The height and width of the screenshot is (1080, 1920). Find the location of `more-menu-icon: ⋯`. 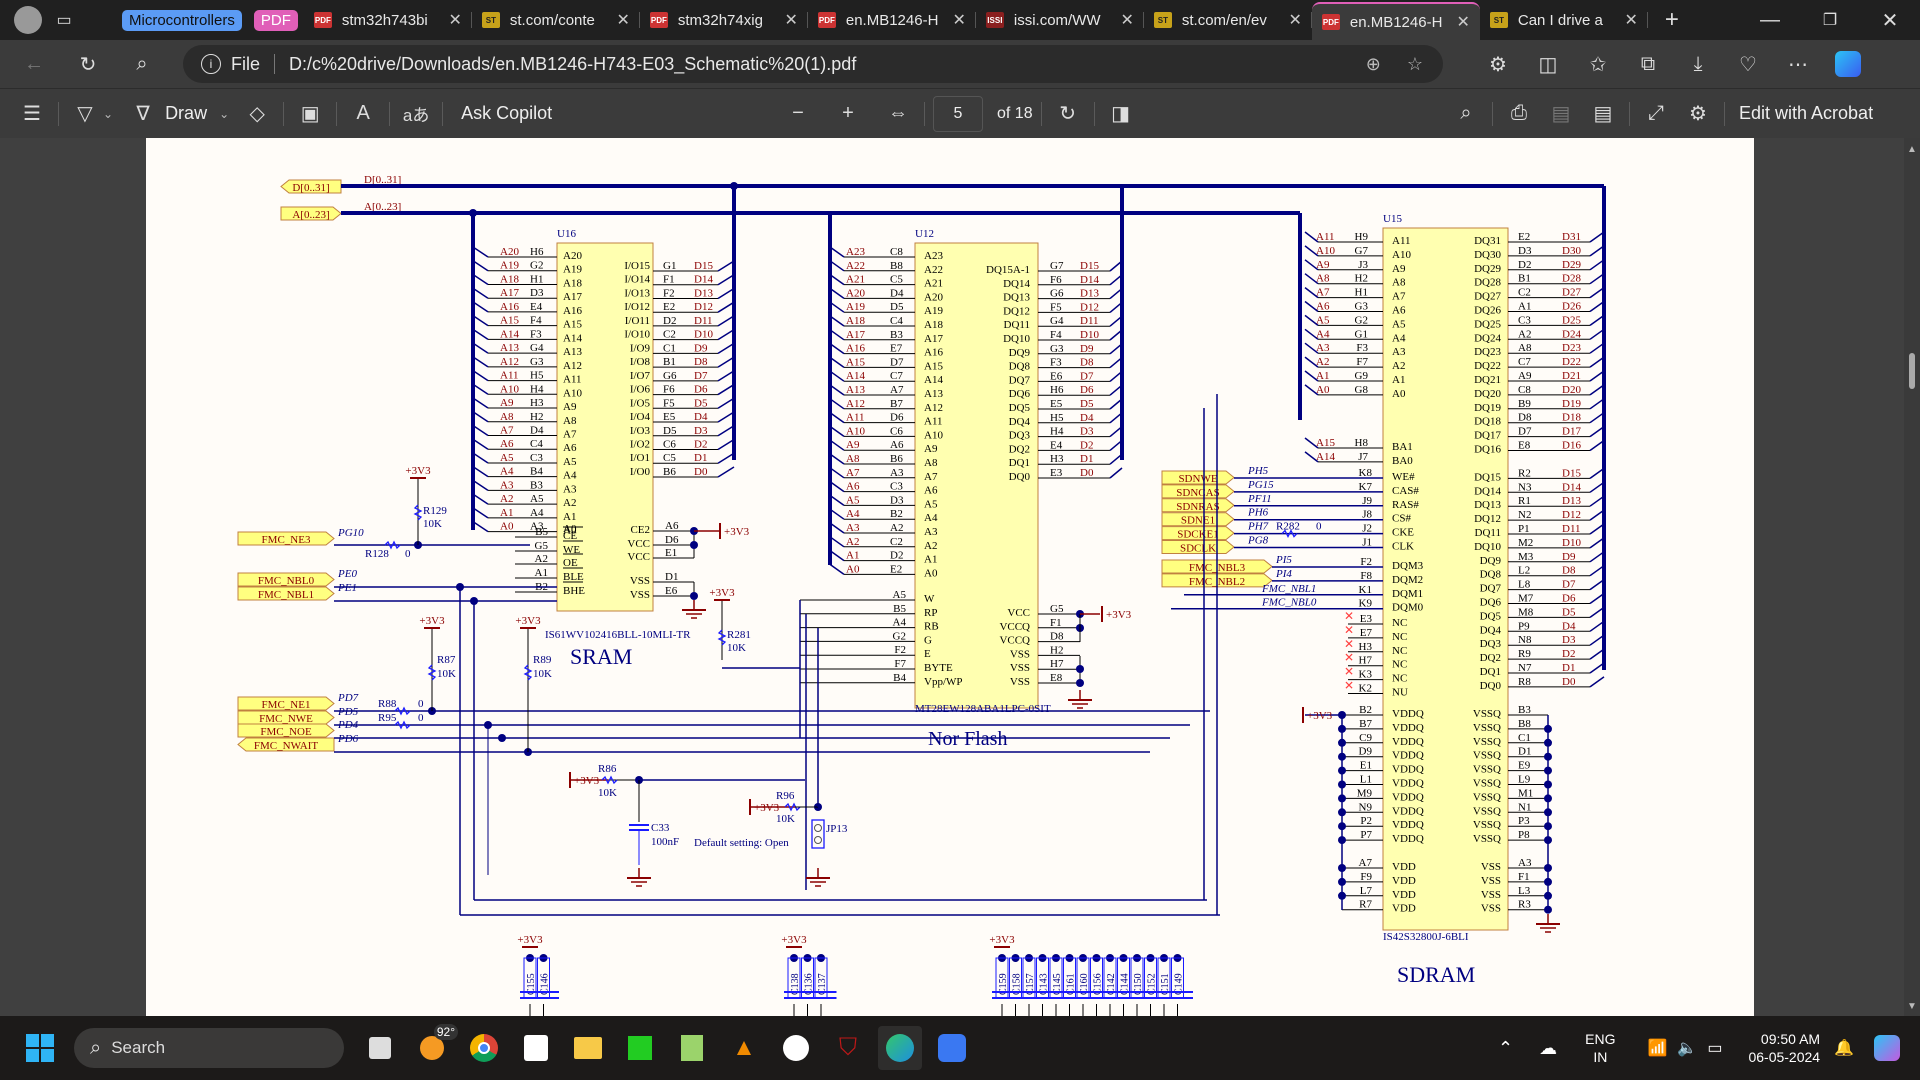

more-menu-icon: ⋯ is located at coordinates (1798, 64).